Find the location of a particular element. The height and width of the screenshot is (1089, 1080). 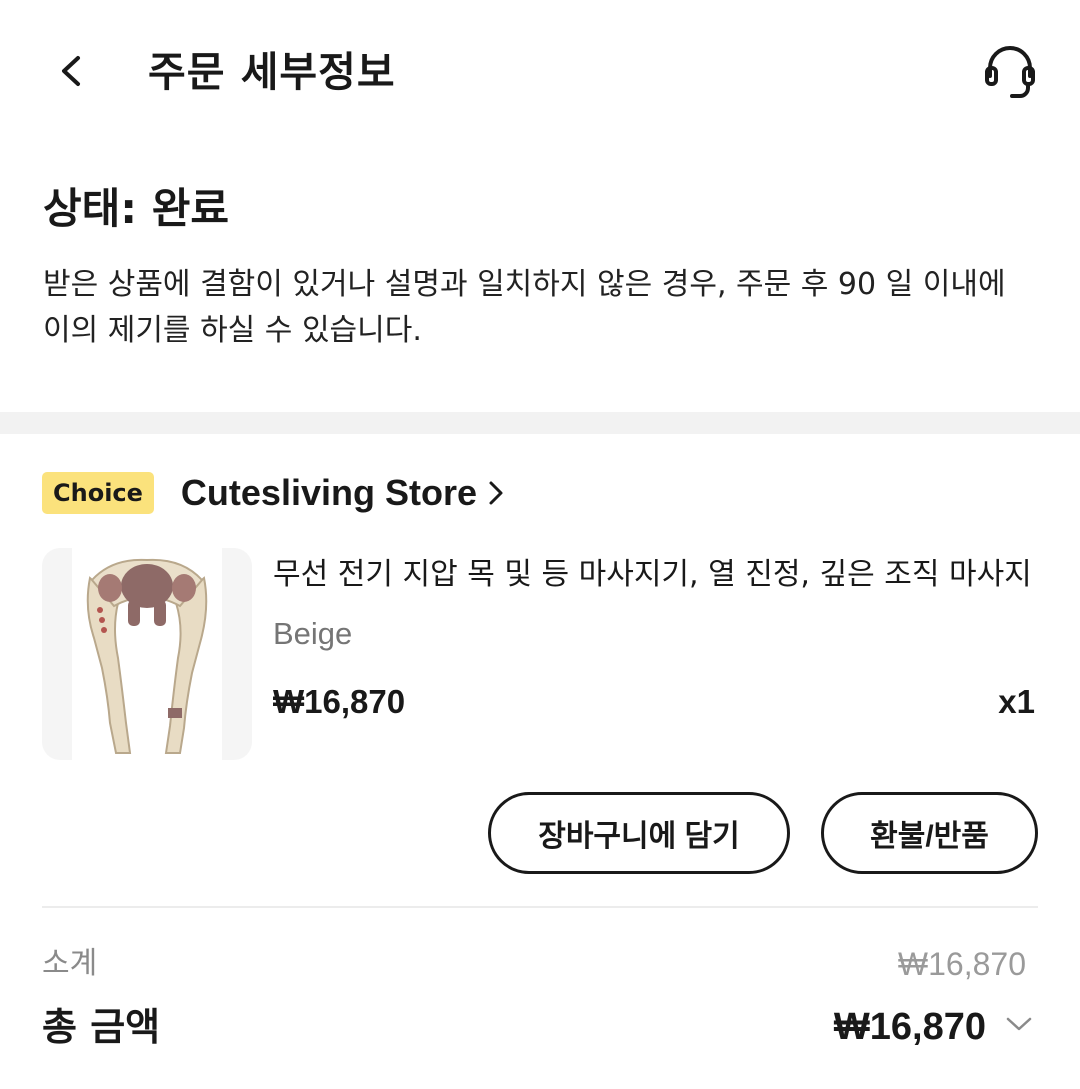

headset-icon is located at coordinates (1010, 72).